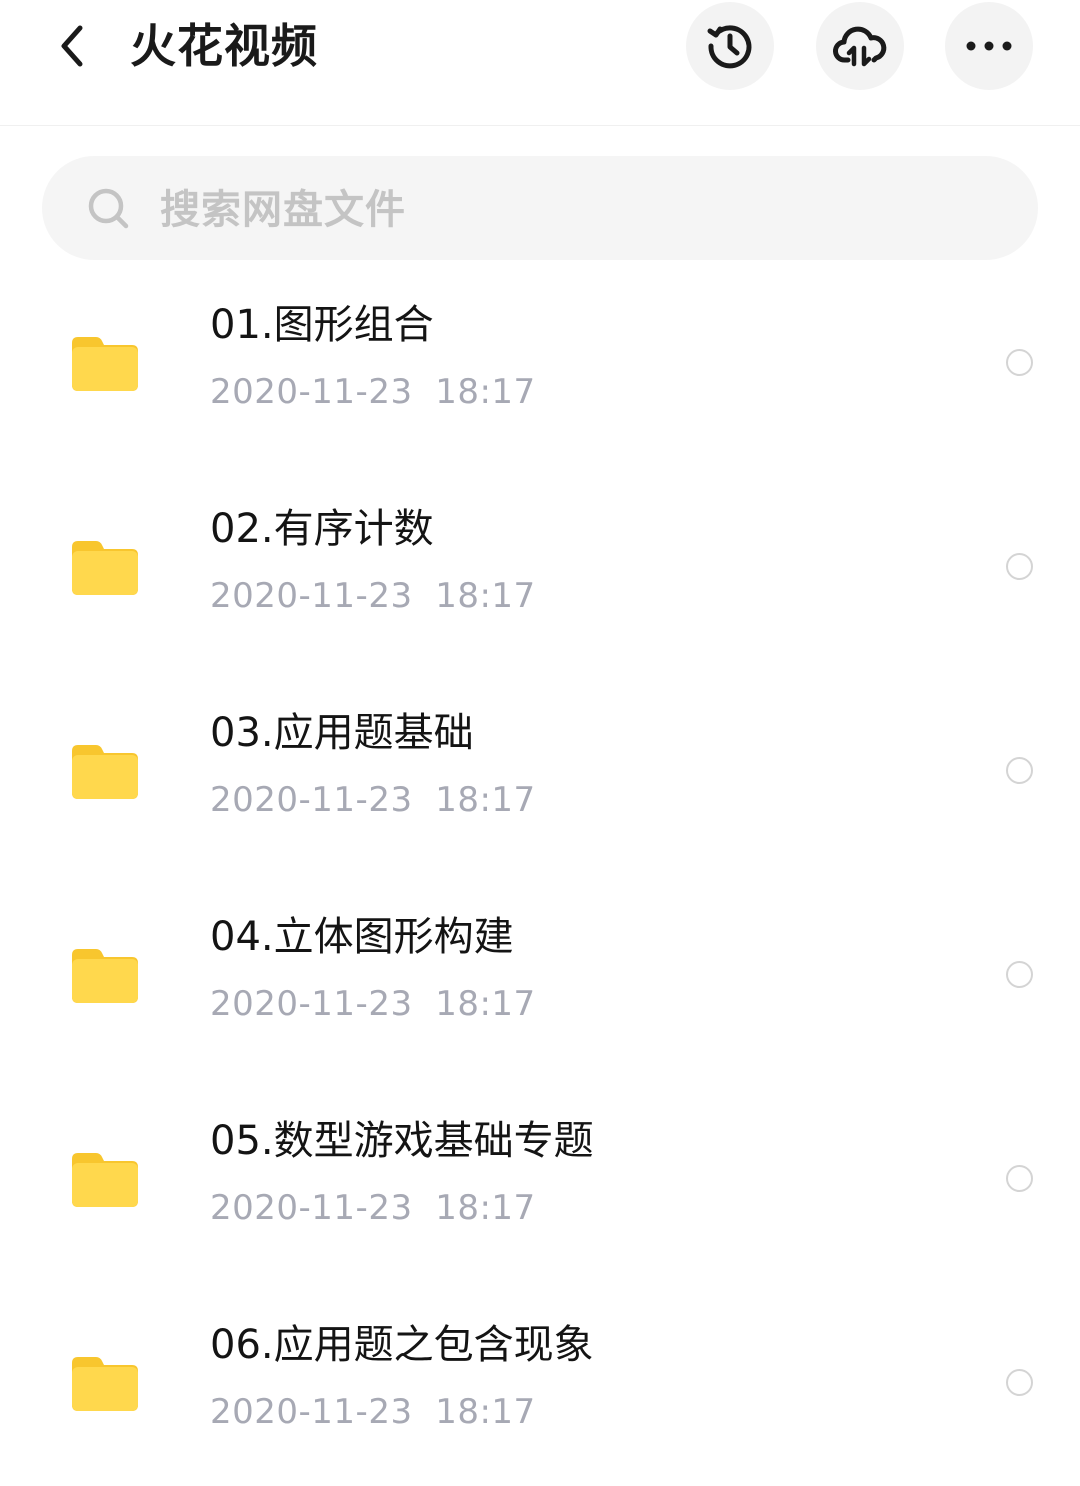 This screenshot has width=1080, height=1486. Describe the element at coordinates (540, 362) in the screenshot. I see `file-row-1: 01.图形组合 2020-11-23 18:17` at that location.